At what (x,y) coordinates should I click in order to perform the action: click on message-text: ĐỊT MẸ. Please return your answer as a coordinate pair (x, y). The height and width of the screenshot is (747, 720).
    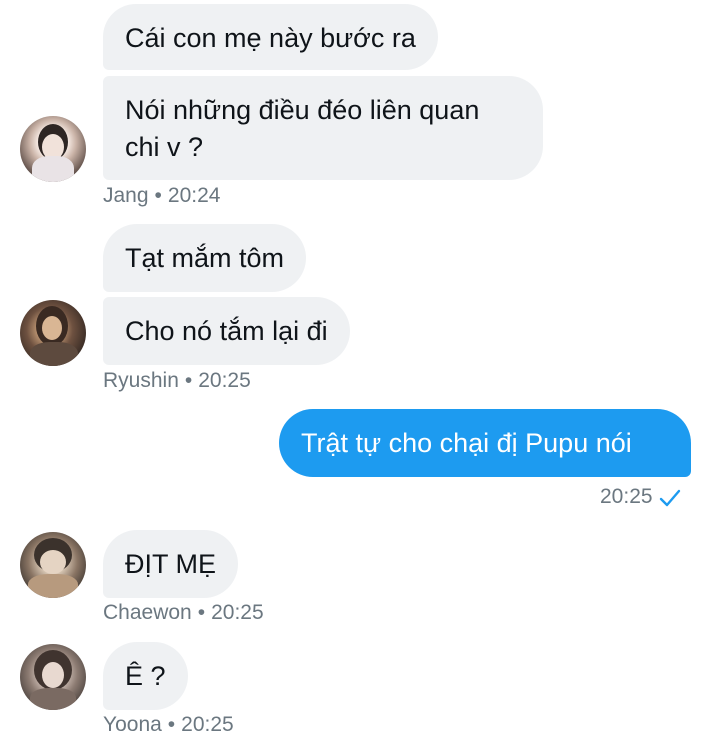
    Looking at the image, I should click on (171, 564).